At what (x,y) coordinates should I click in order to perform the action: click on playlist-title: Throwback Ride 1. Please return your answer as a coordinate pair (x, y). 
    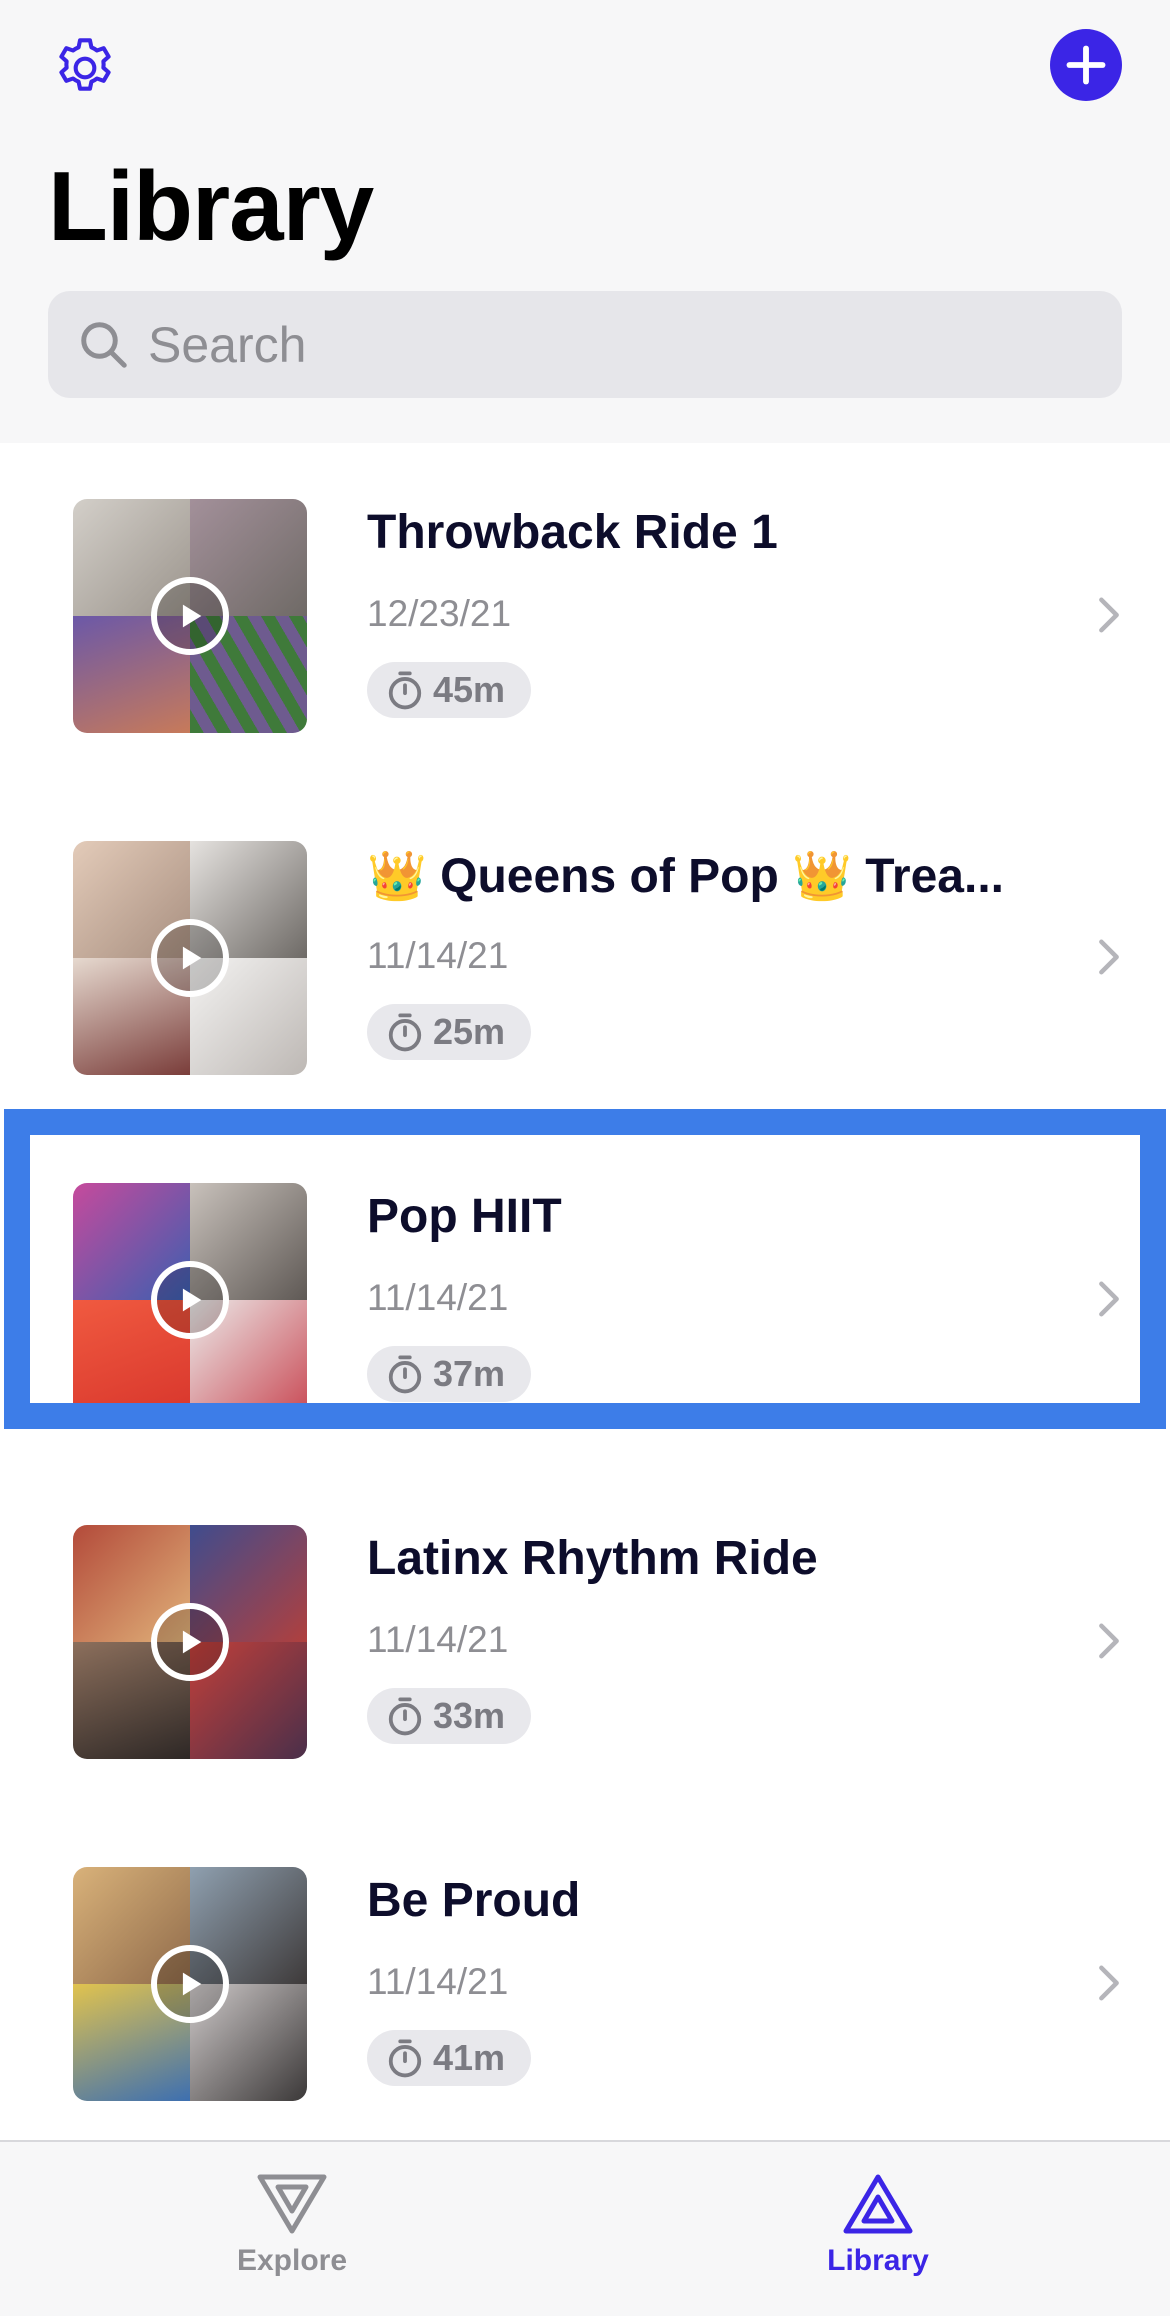
    Looking at the image, I should click on (572, 532).